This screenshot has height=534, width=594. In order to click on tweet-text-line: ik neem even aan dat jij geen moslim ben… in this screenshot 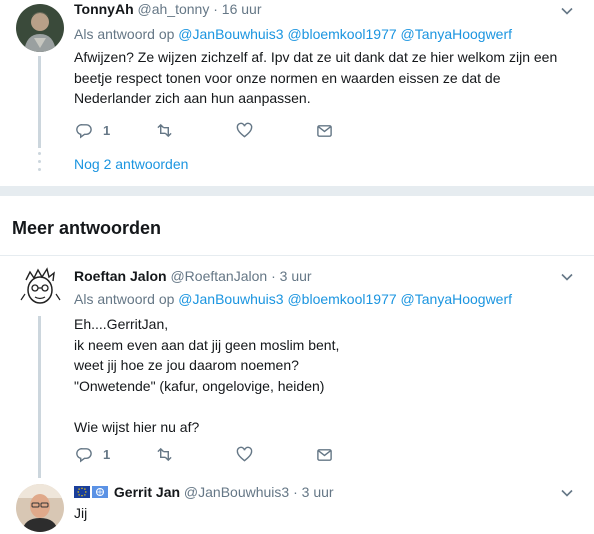, I will do `click(207, 344)`.